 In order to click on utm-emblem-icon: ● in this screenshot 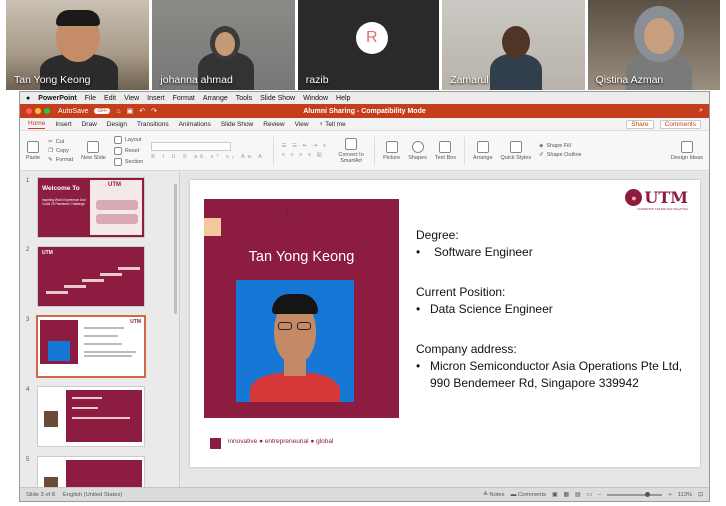, I will do `click(634, 197)`.